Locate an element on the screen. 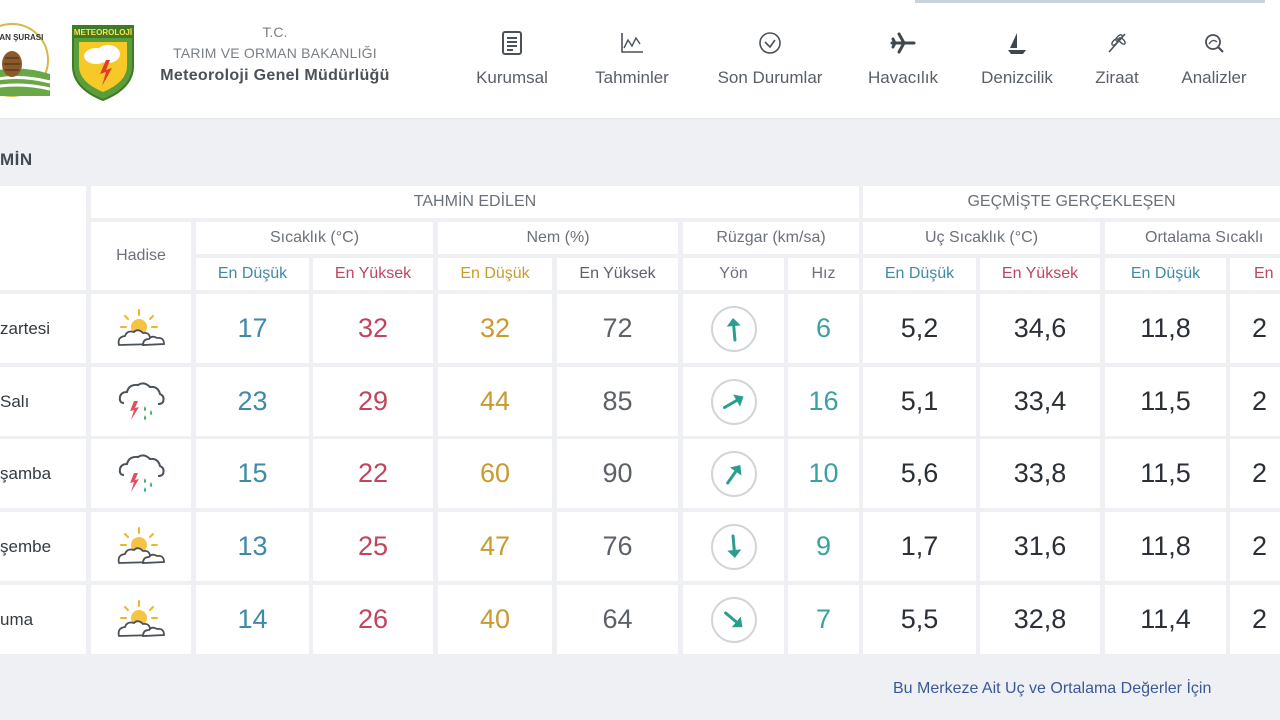 The height and width of the screenshot is (720, 1280). extreme-min-cell: 5,5 is located at coordinates (919, 619).